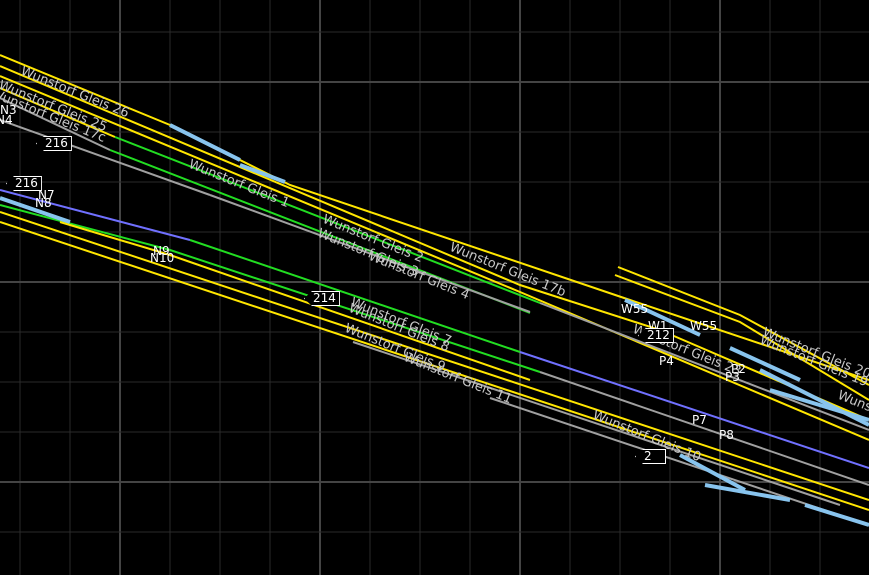  I want to click on point-label: N8, so click(43, 203).